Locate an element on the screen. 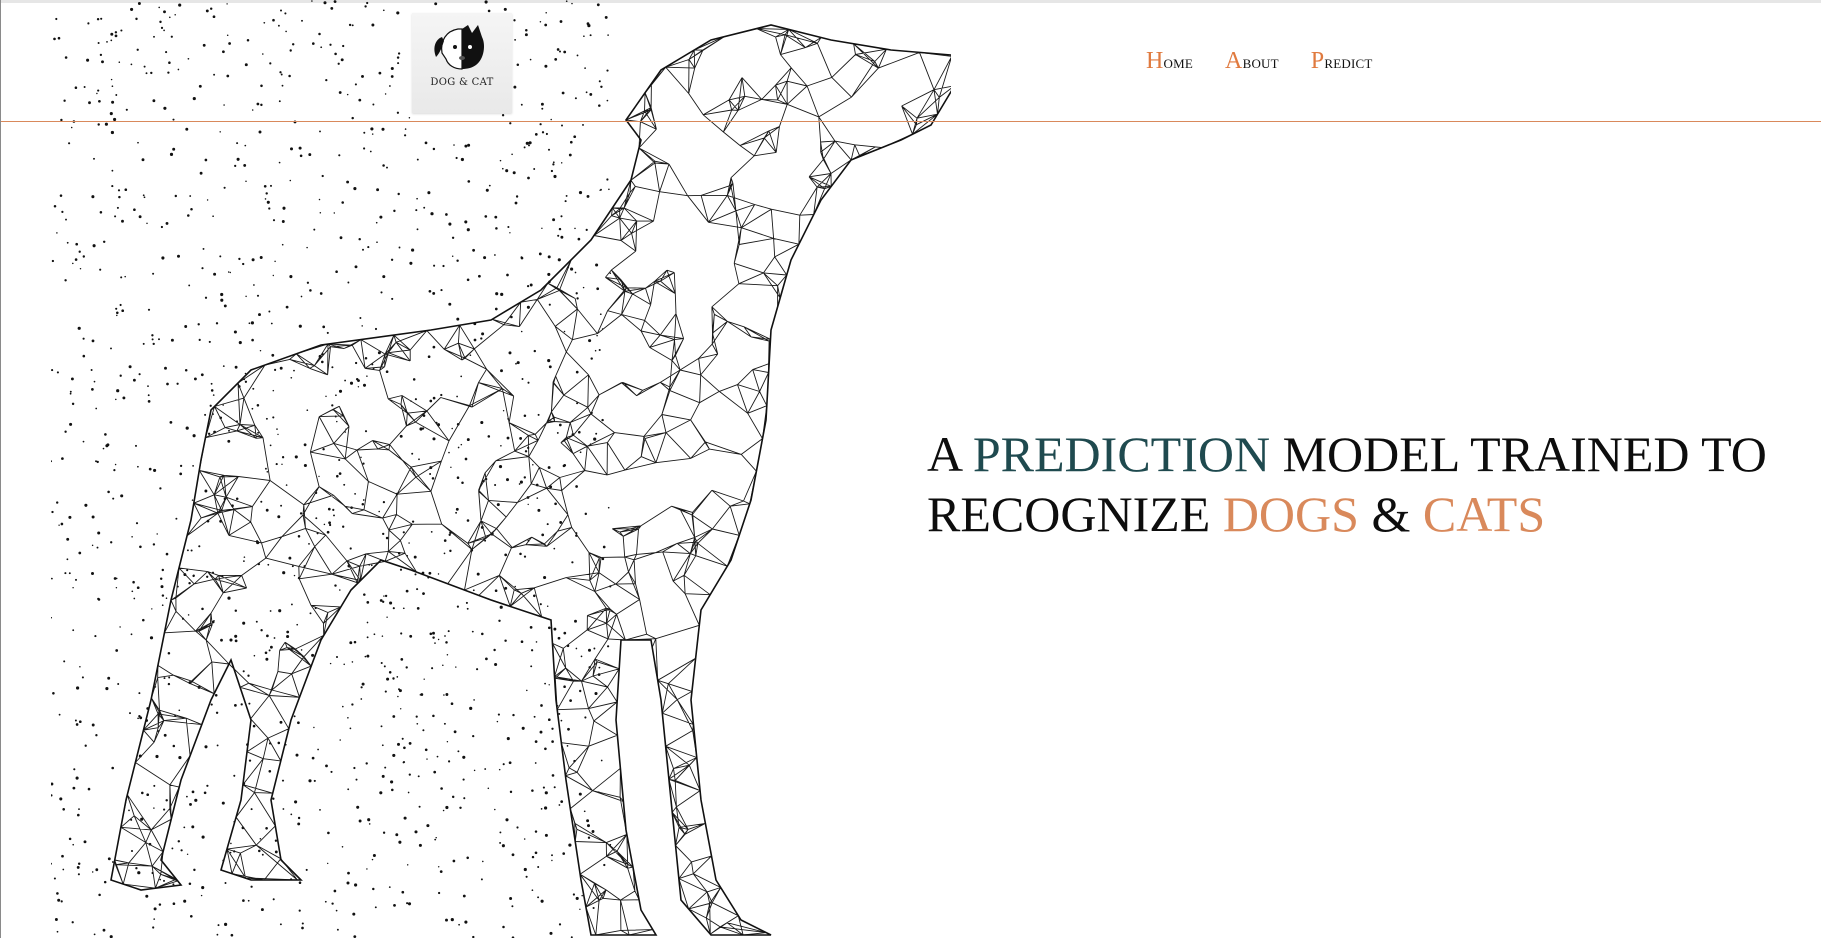 This screenshot has height=938, width=1821. headline-word-prediction: PREDICTION is located at coordinates (1121, 454).